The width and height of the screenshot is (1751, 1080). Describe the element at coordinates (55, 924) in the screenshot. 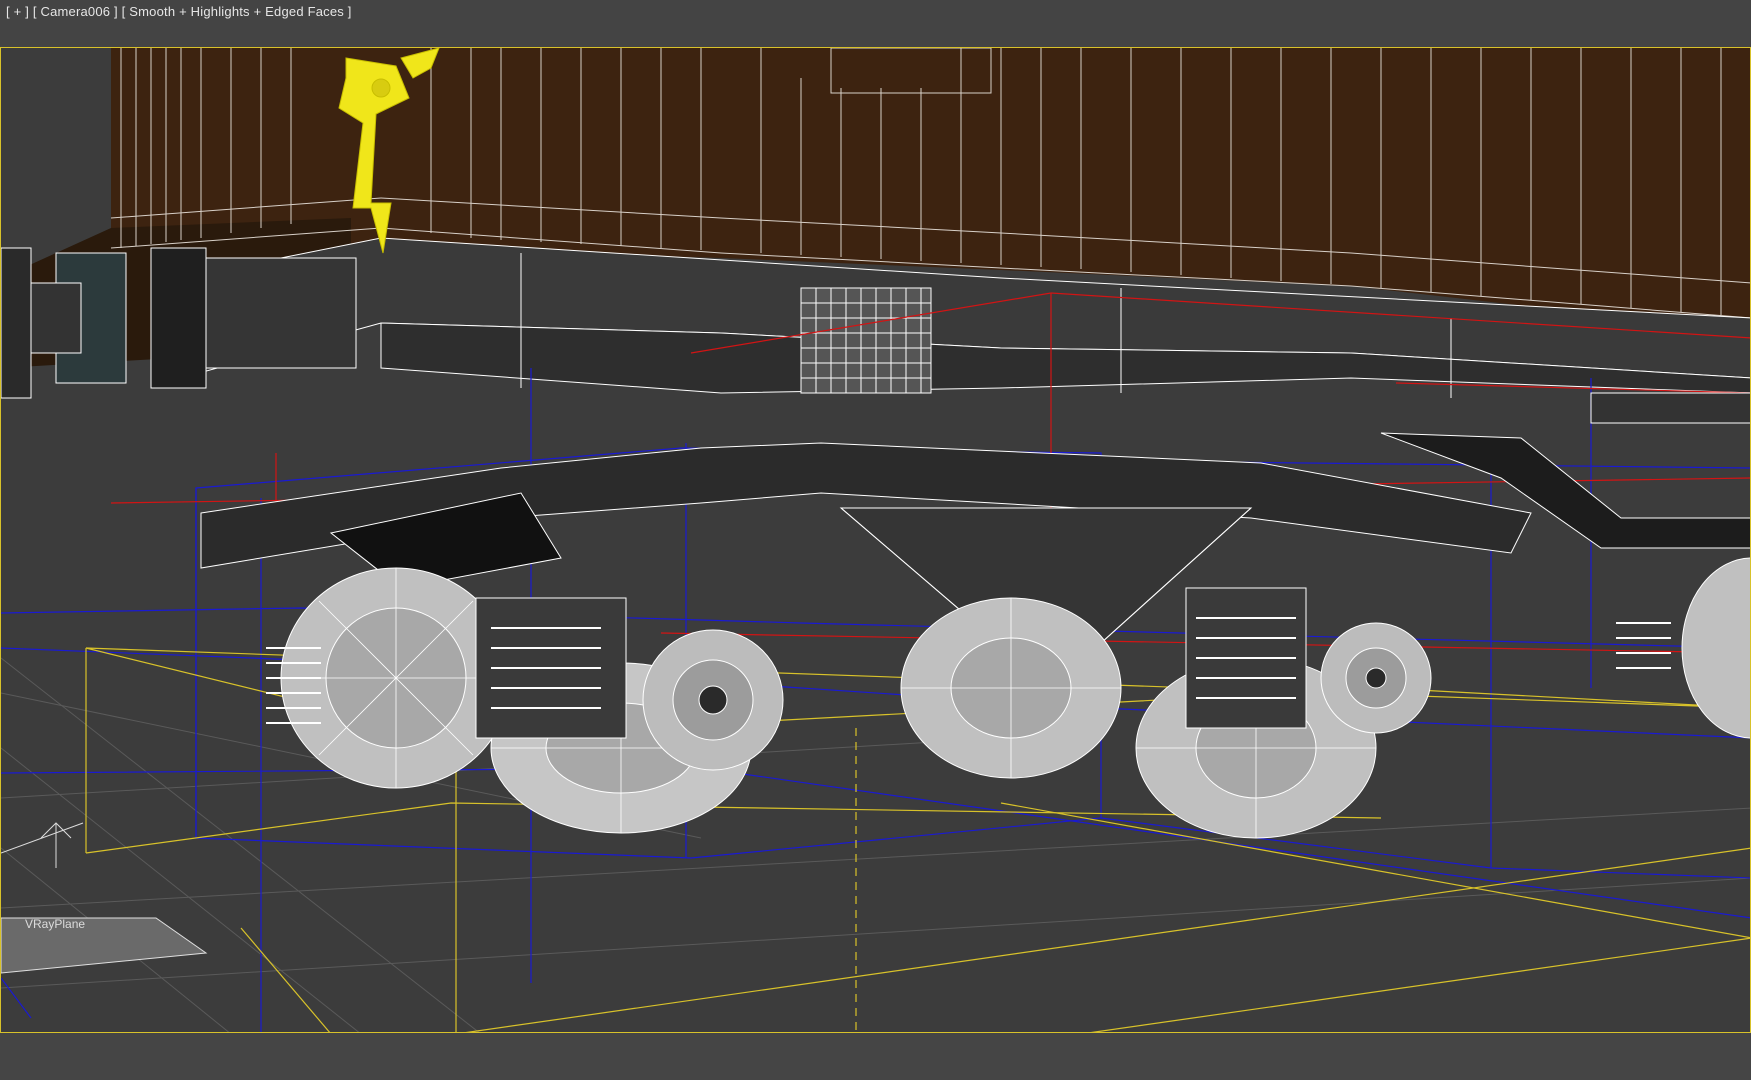

I see `vray-plane-label: VRayPlane` at that location.